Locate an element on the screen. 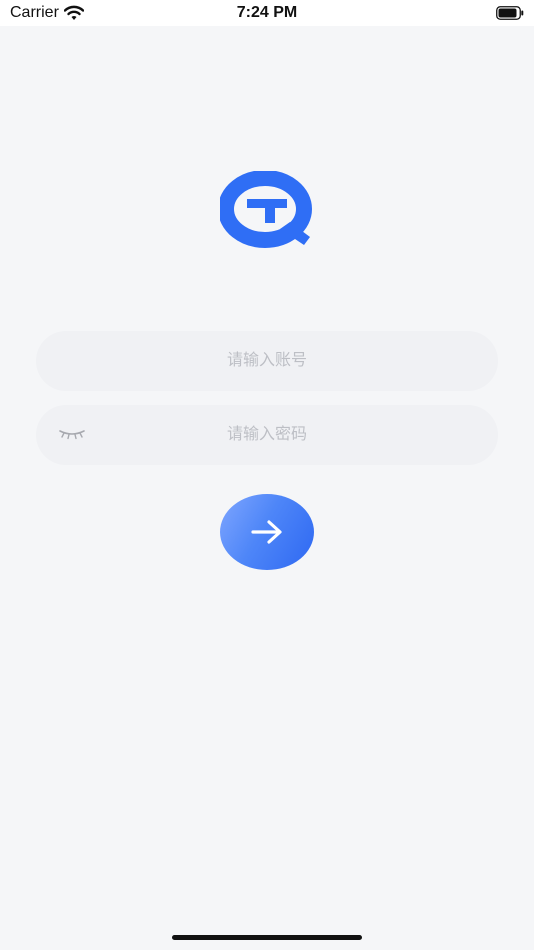 Image resolution: width=534 pixels, height=950 pixels. login-submit-button is located at coordinates (267, 532).